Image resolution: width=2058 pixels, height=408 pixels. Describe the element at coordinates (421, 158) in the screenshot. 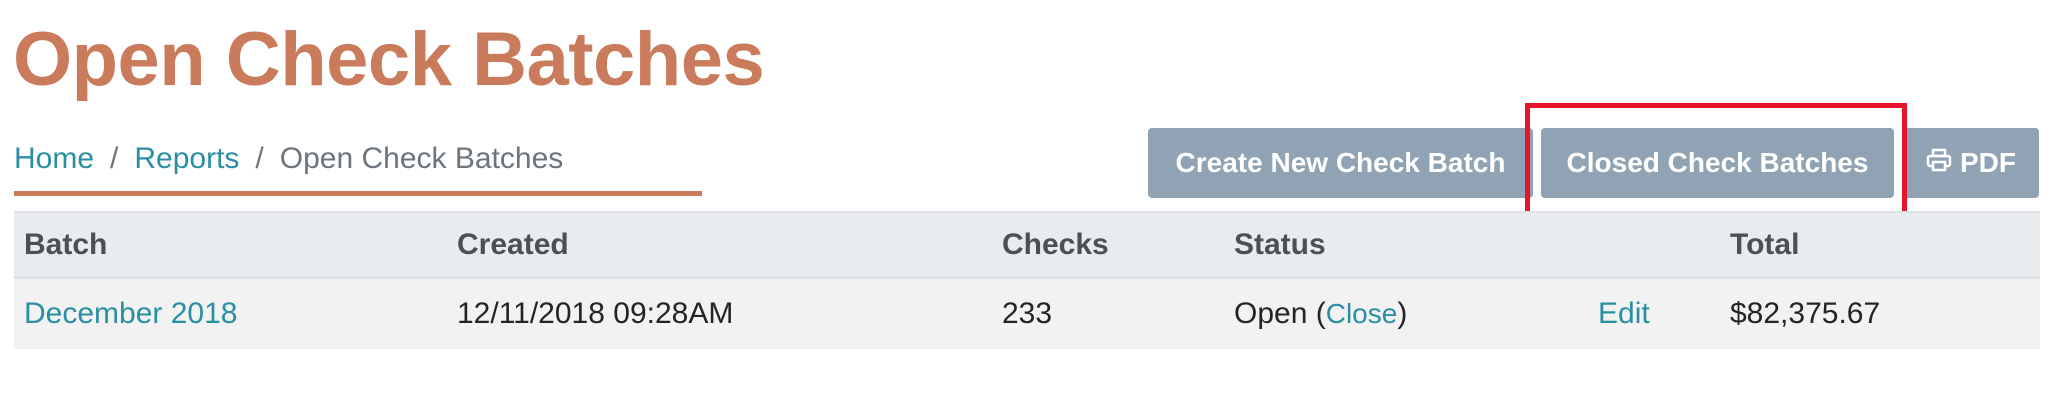

I see `breadcrumb-current: Open Check Batches` at that location.